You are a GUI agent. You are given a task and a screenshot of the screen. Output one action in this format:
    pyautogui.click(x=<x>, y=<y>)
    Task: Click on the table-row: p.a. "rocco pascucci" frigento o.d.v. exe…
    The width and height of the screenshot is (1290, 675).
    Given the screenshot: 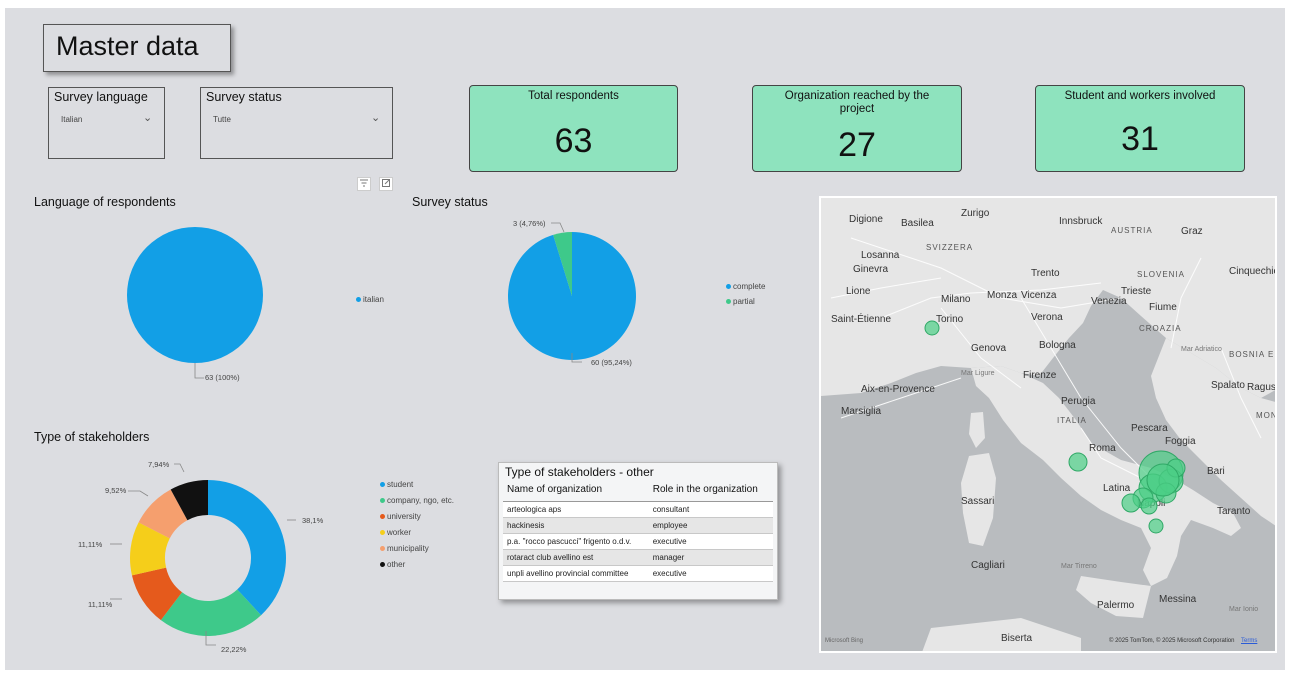 What is the action you would take?
    pyautogui.click(x=638, y=541)
    